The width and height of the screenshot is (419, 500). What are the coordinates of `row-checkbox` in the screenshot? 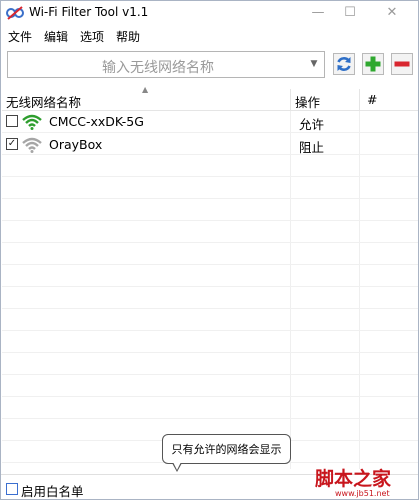 It's located at (12, 121).